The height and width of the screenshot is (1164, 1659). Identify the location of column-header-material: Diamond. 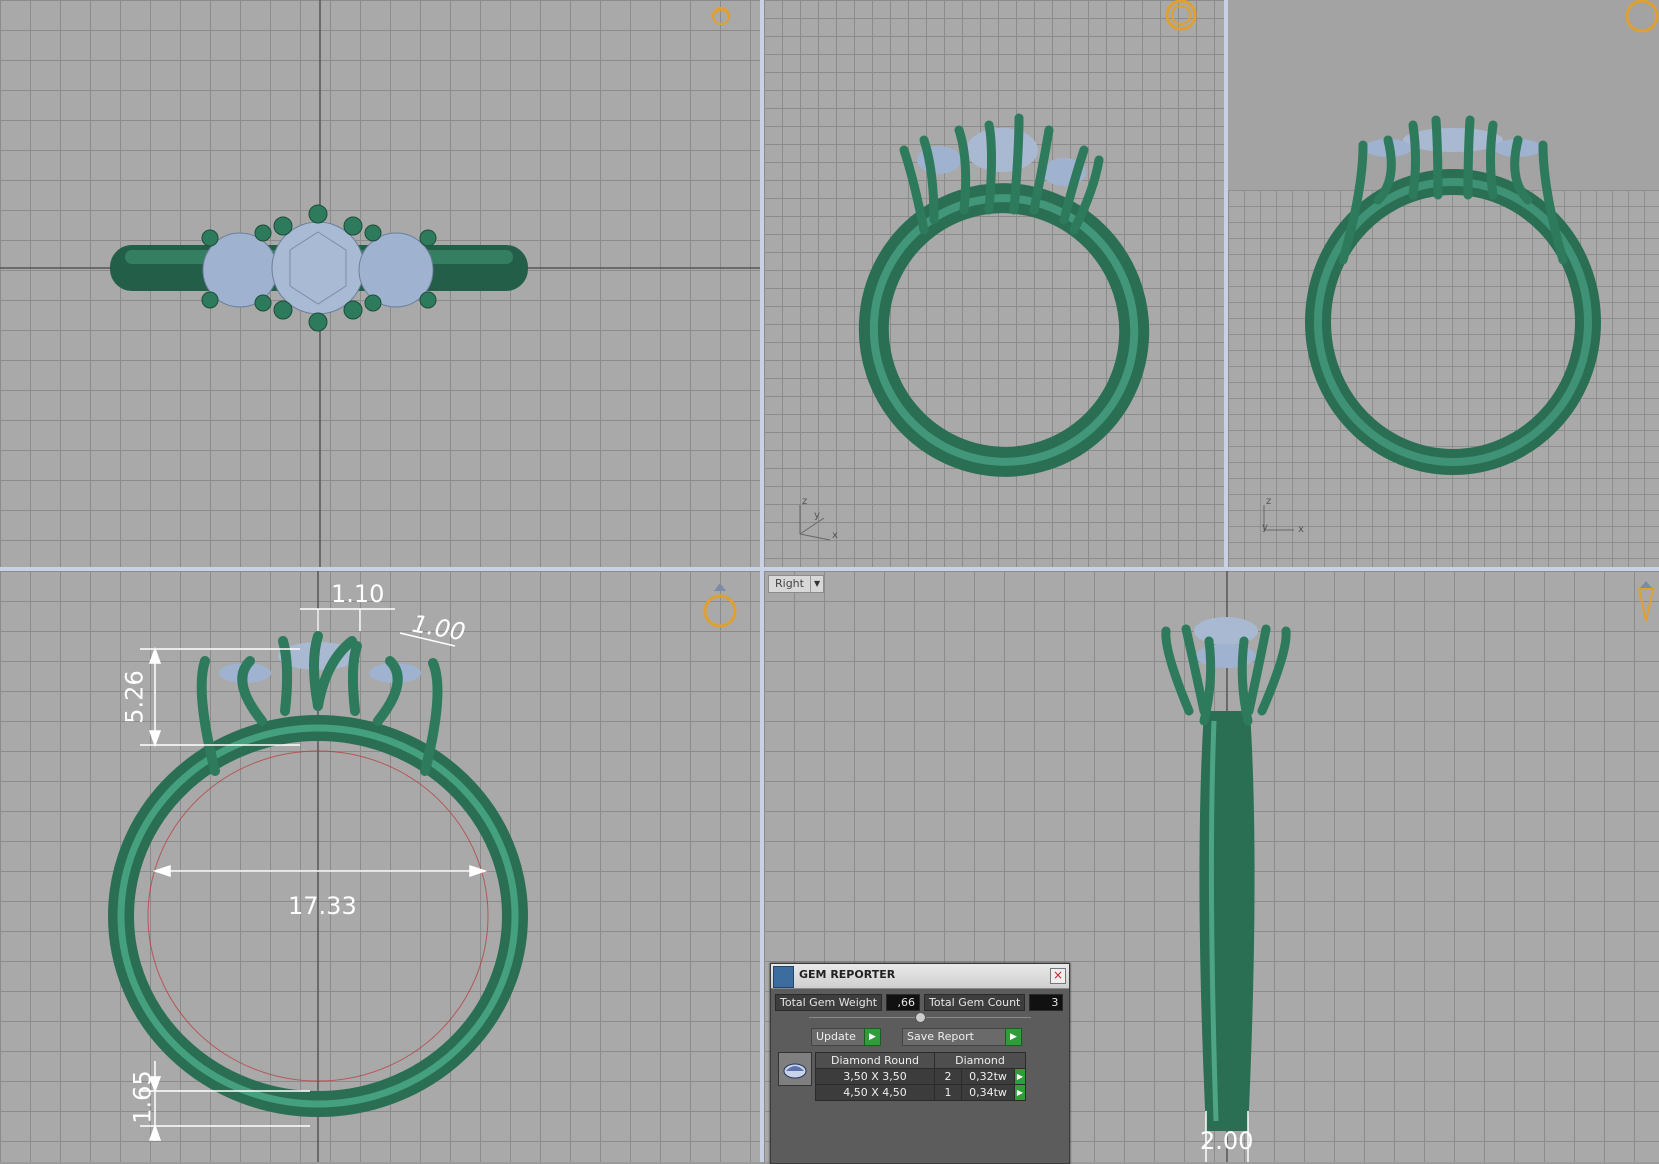
(980, 1060).